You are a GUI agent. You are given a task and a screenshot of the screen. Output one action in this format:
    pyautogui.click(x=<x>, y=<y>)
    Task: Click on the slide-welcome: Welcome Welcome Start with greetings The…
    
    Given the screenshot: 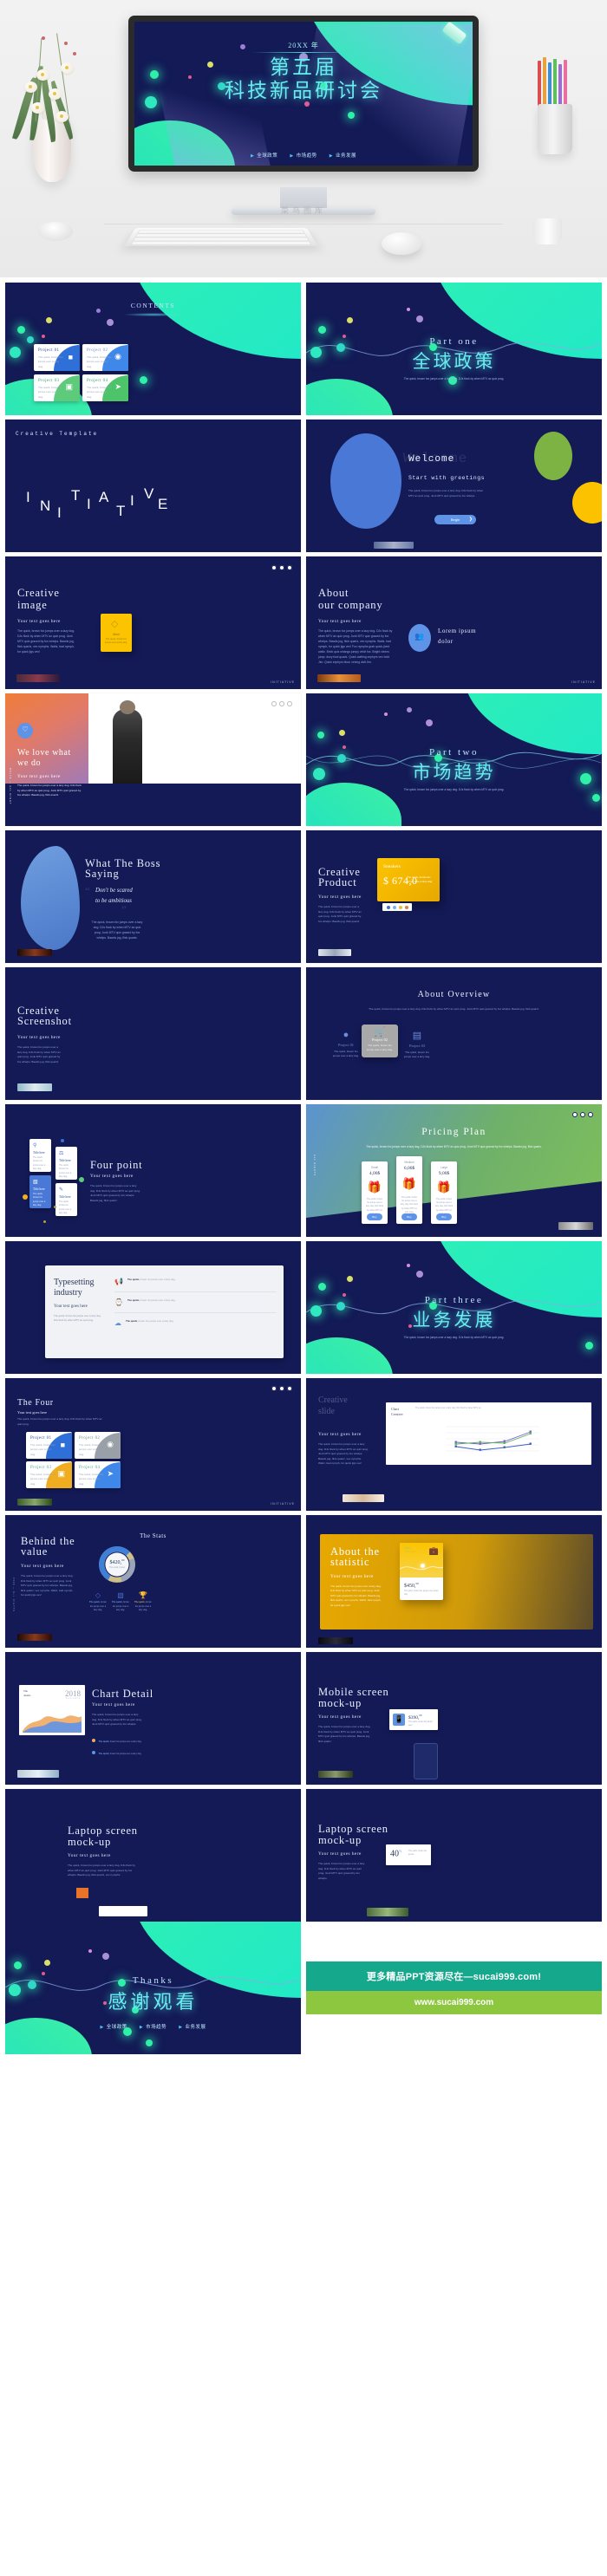 What is the action you would take?
    pyautogui.click(x=454, y=486)
    